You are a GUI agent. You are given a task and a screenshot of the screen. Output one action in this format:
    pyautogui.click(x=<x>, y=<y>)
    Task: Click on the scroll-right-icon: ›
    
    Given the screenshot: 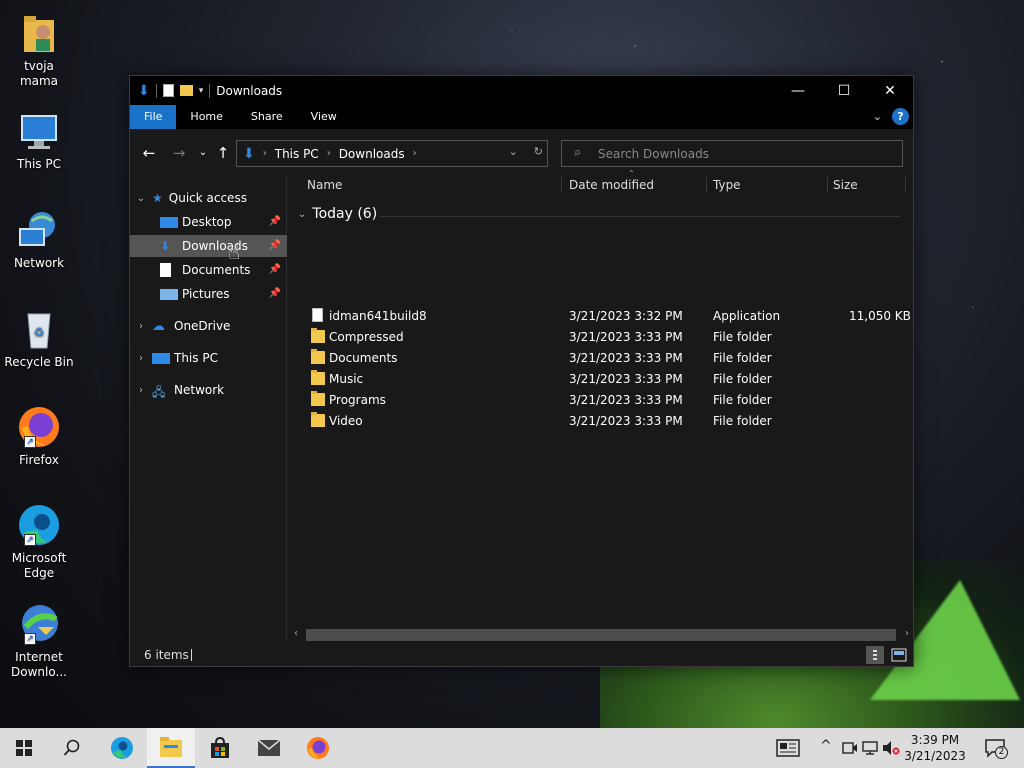 What is the action you would take?
    pyautogui.click(x=907, y=633)
    